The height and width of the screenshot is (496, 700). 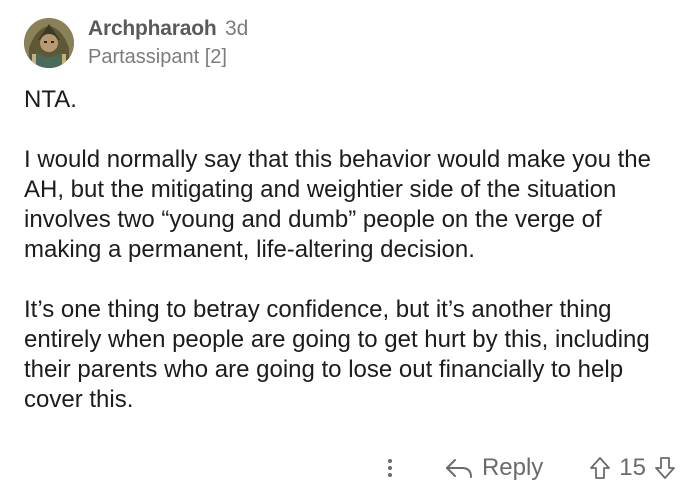 I want to click on author-row: Archpharaoh 3d, so click(x=168, y=30).